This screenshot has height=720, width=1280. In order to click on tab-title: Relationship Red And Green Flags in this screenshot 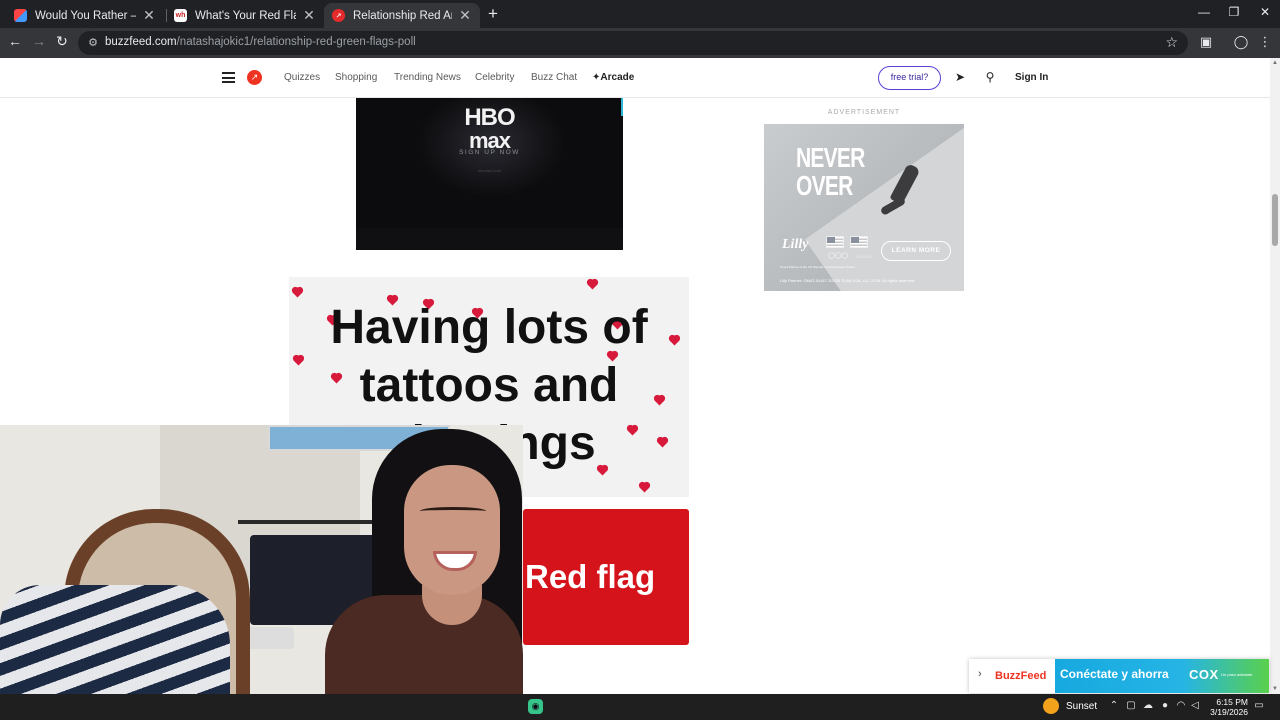, I will do `click(402, 15)`.